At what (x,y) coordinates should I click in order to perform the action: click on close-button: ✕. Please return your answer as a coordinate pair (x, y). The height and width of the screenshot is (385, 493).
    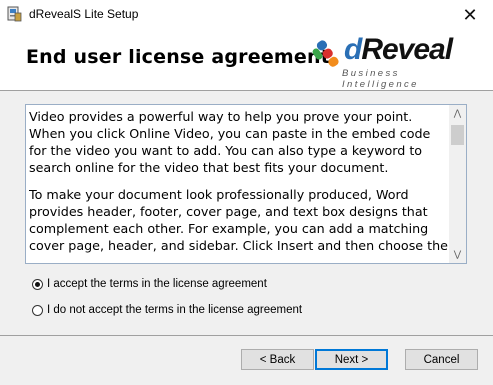
    Looking at the image, I should click on (470, 15).